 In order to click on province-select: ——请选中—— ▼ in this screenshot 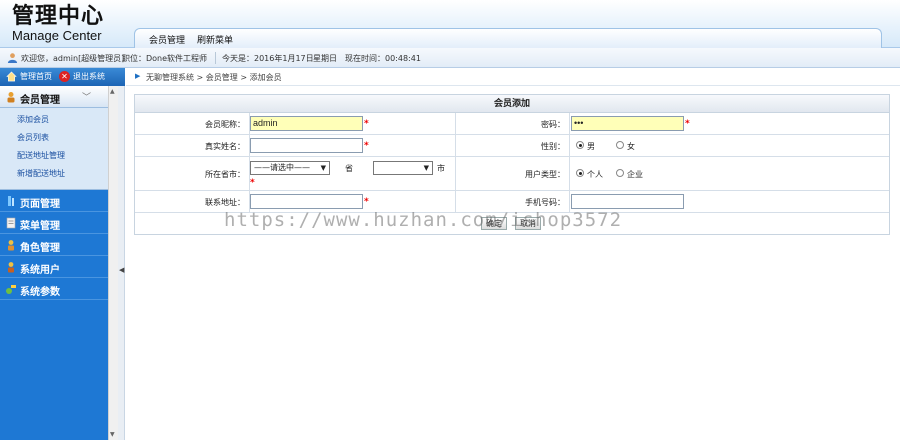, I will do `click(290, 168)`.